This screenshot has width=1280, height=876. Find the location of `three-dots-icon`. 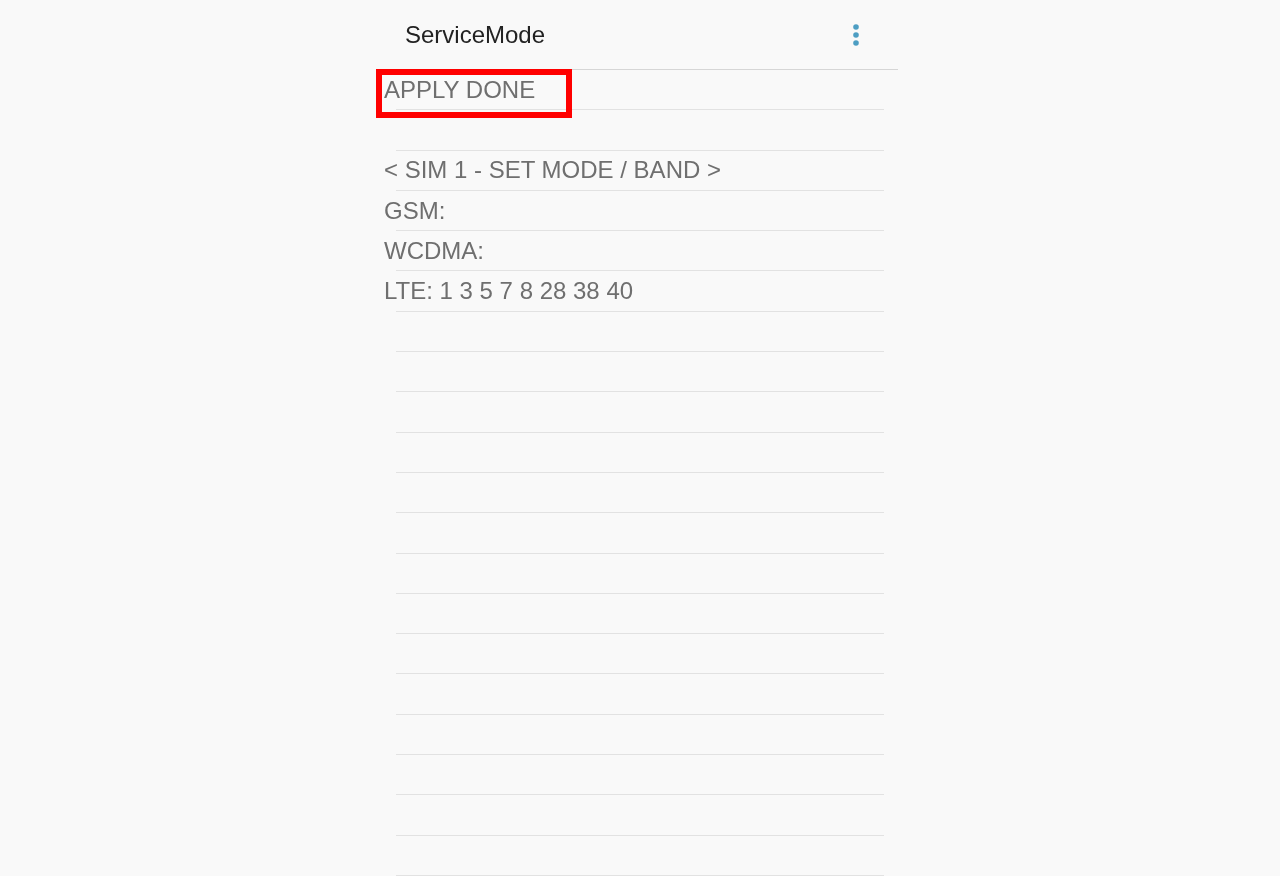

three-dots-icon is located at coordinates (856, 34).